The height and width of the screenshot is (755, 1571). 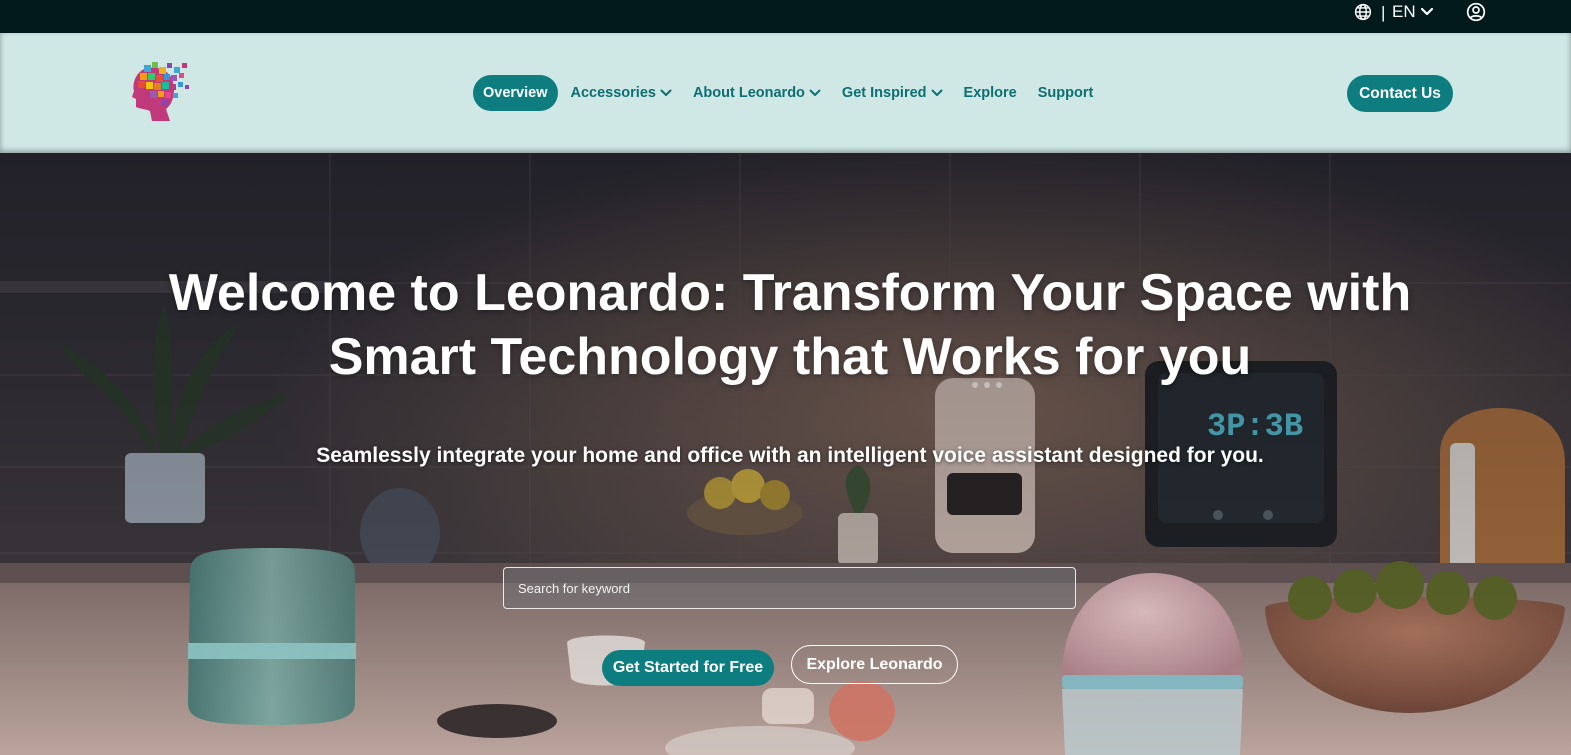 I want to click on language-code: EN, so click(x=1404, y=11).